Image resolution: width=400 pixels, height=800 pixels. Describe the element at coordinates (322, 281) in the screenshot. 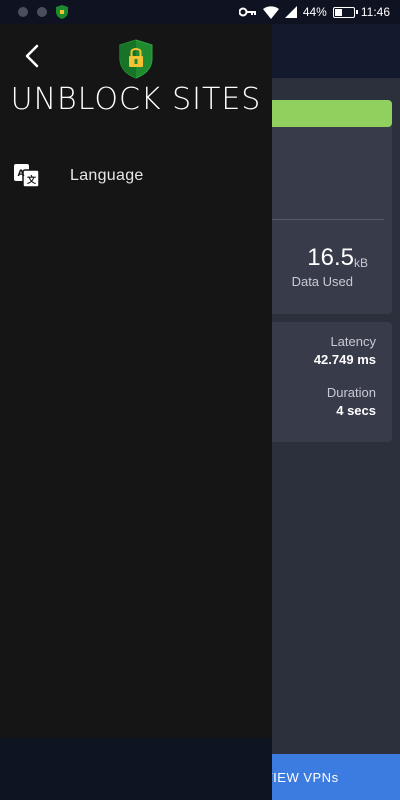

I see `data-used-label: Data Used` at that location.